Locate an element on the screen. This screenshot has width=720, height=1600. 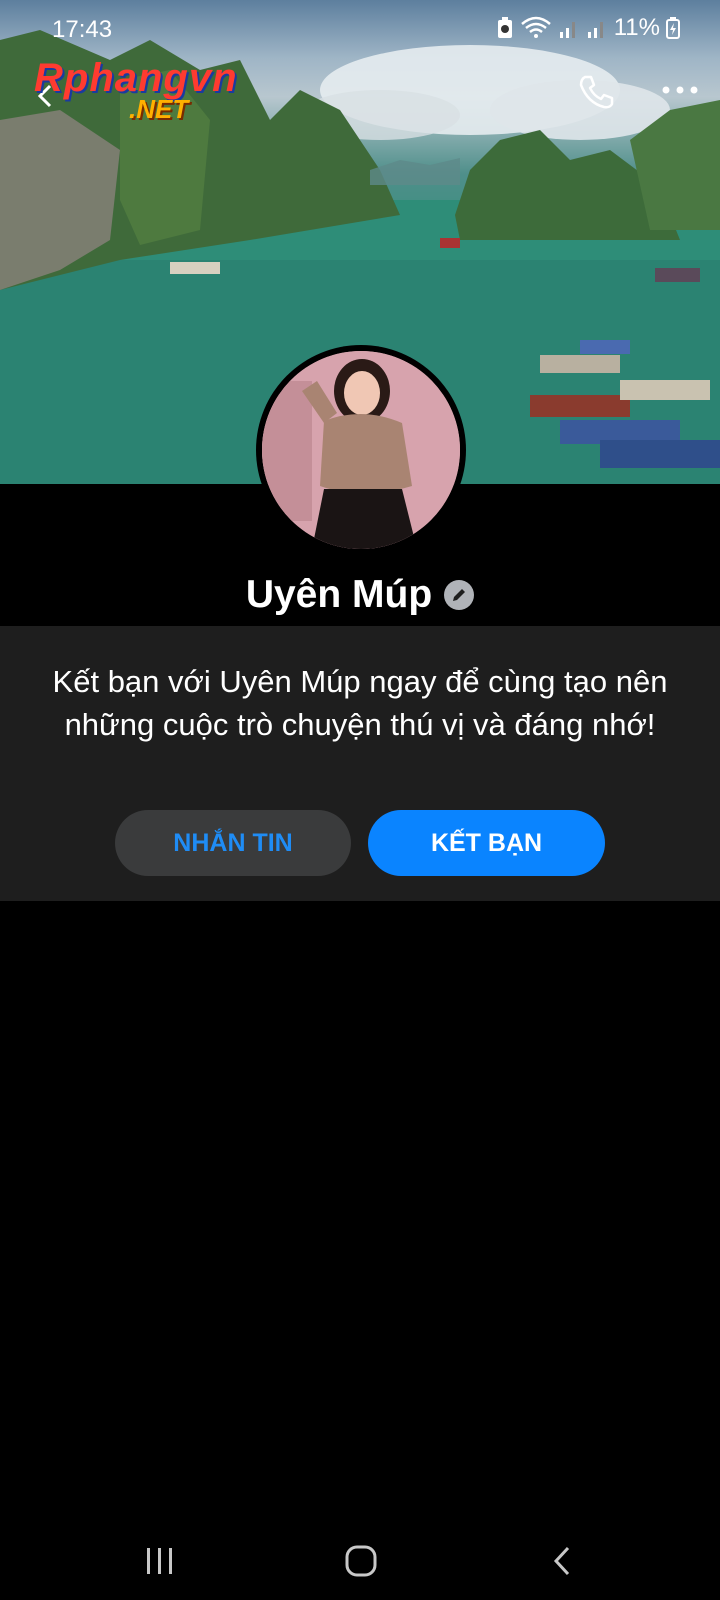
edit-nickname-button is located at coordinates (459, 595).